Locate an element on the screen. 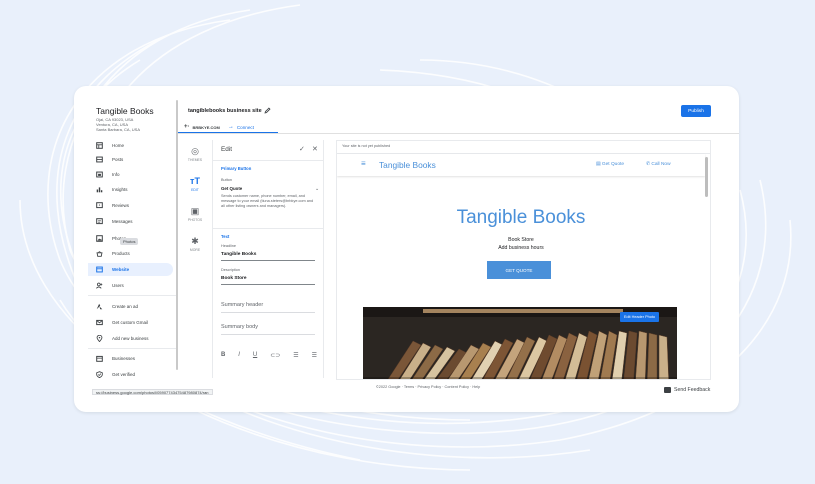  sidebar-item-label: Website is located at coordinates (121, 269).